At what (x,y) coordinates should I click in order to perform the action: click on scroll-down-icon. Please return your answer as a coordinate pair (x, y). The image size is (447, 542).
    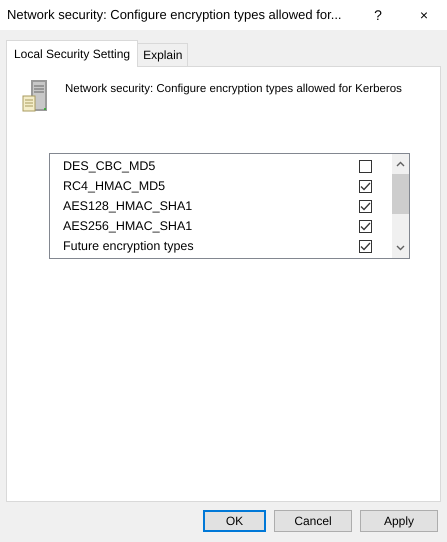
    Looking at the image, I should click on (400, 248).